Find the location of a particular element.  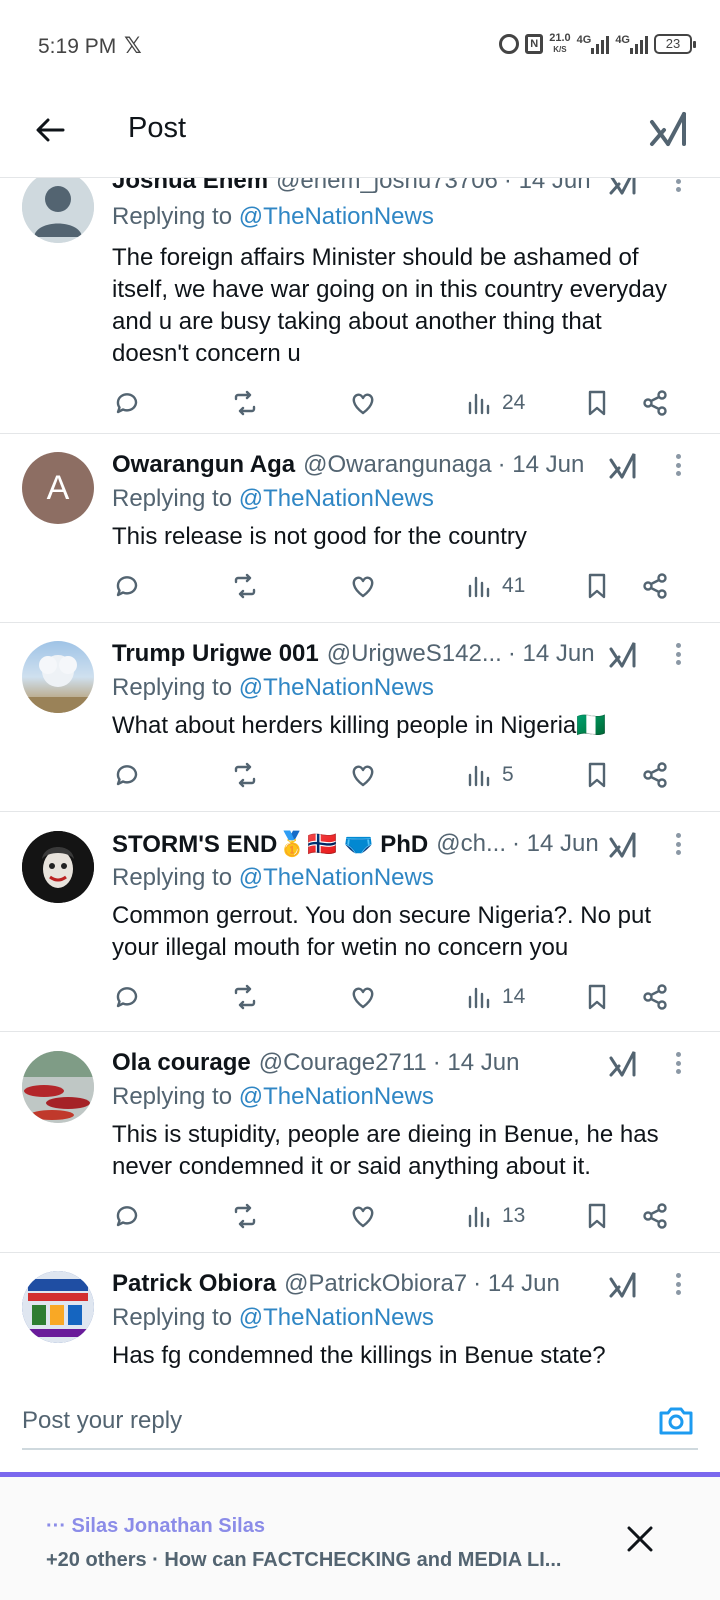

views-button: 41 is located at coordinates (494, 586).